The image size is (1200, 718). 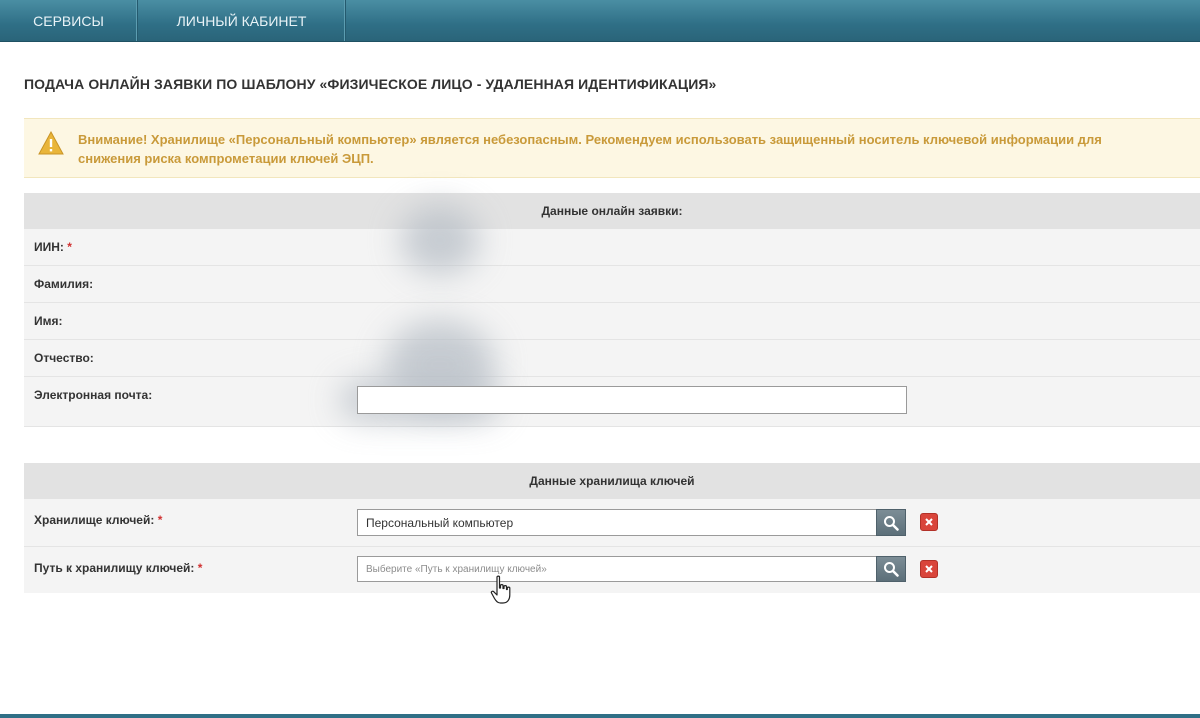 I want to click on row-surname: Фамилия:, so click(x=612, y=284).